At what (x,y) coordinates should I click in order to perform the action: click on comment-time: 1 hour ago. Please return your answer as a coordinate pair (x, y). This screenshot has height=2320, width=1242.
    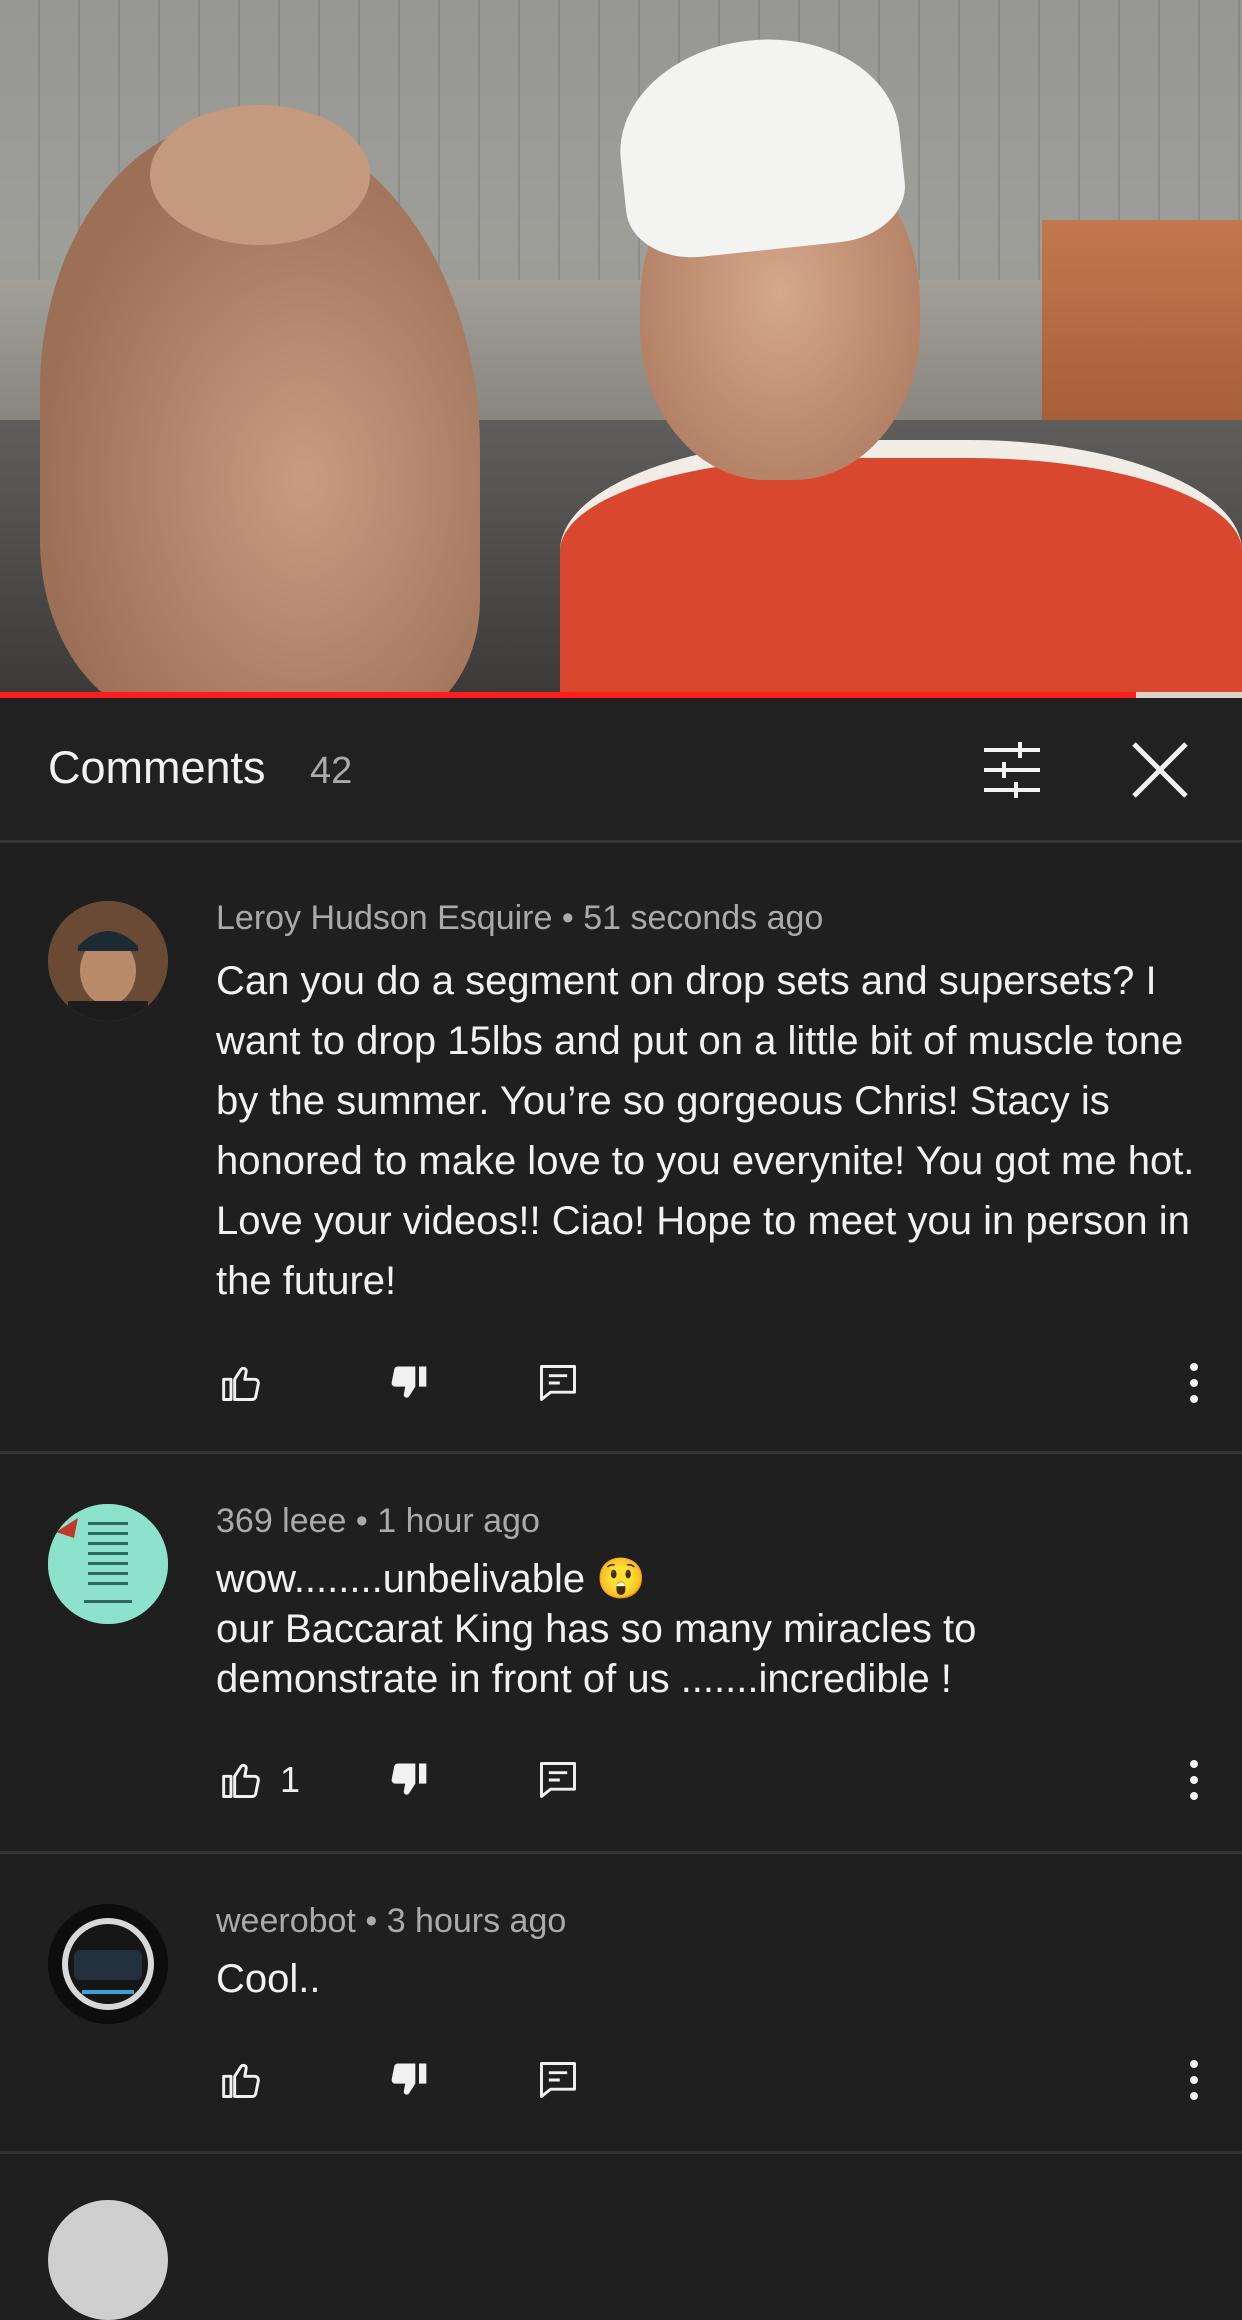
    Looking at the image, I should click on (458, 1521).